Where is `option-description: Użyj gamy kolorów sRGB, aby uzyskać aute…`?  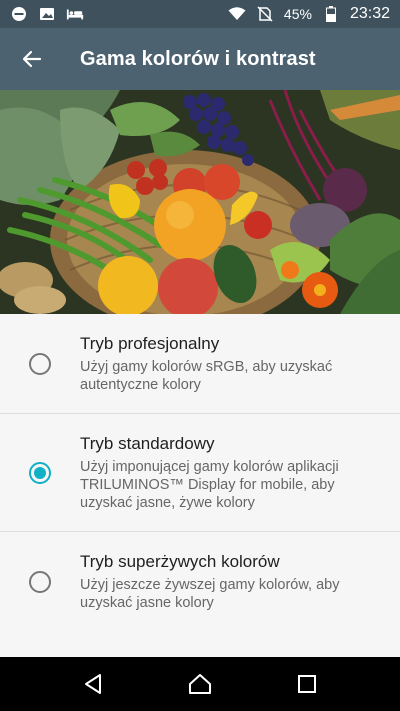 option-description: Użyj gamy kolorów sRGB, aby uzyskać aute… is located at coordinates (206, 375).